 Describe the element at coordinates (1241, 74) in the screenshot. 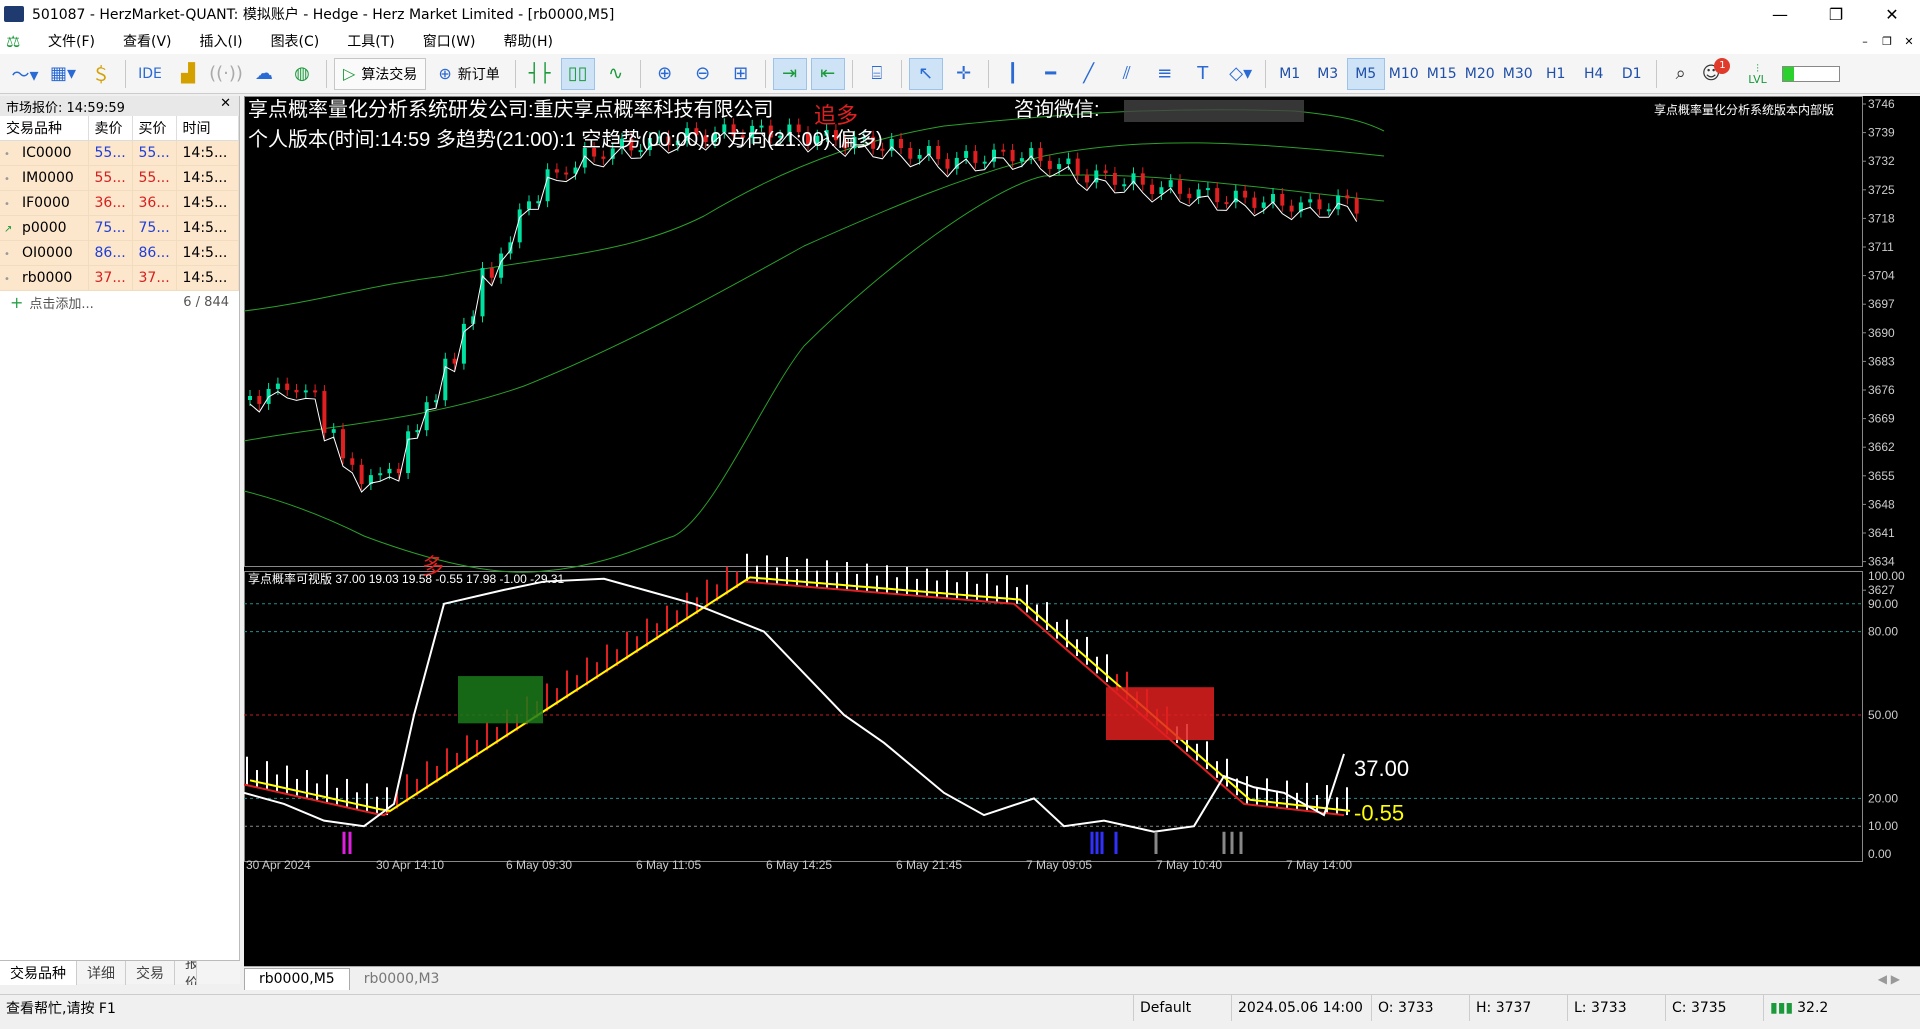

I see `shapes-icon: ◇▾` at that location.